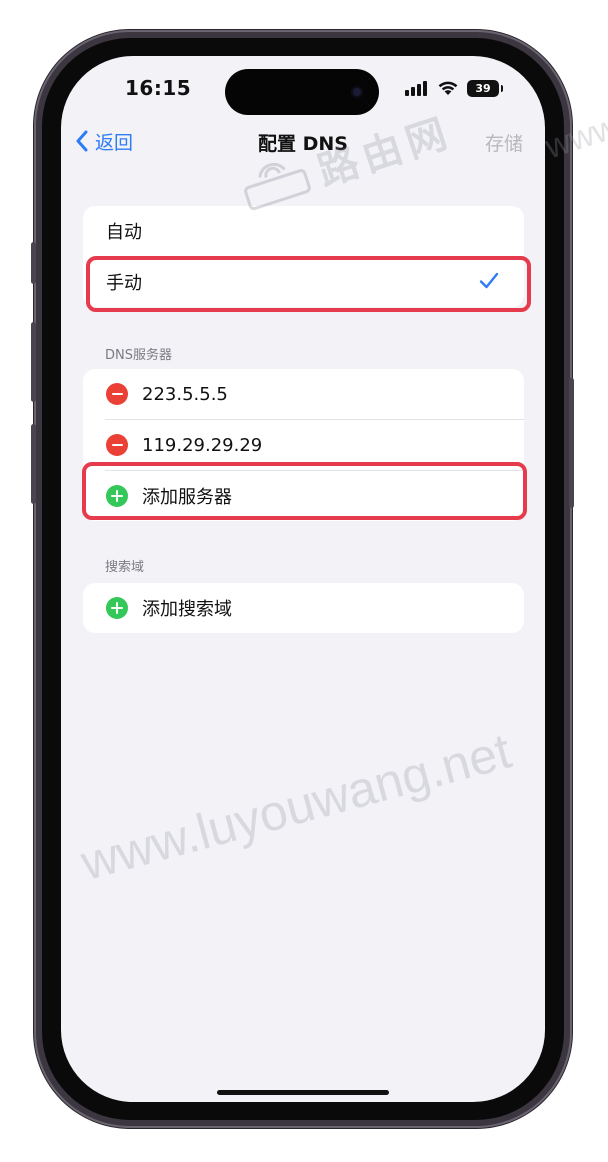  Describe the element at coordinates (296, 807) in the screenshot. I see `watermark-url: www.luyouwang.net` at that location.